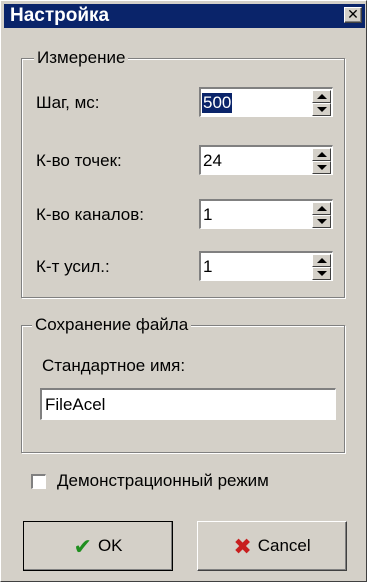 This screenshot has height=582, width=367. I want to click on cancel-button-content: ✖ Cancel, so click(272, 546).